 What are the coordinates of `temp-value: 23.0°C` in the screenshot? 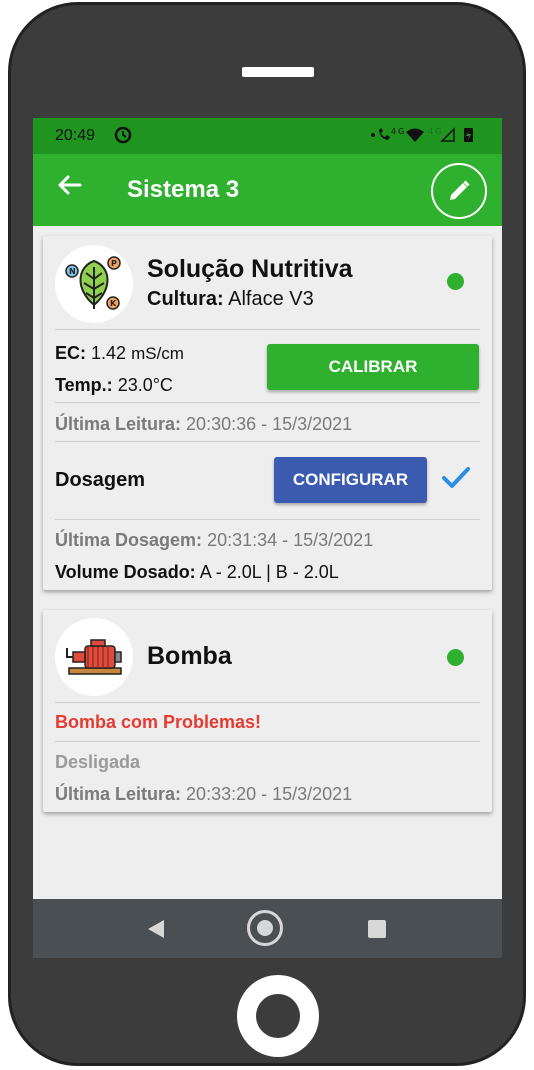 It's located at (145, 385).